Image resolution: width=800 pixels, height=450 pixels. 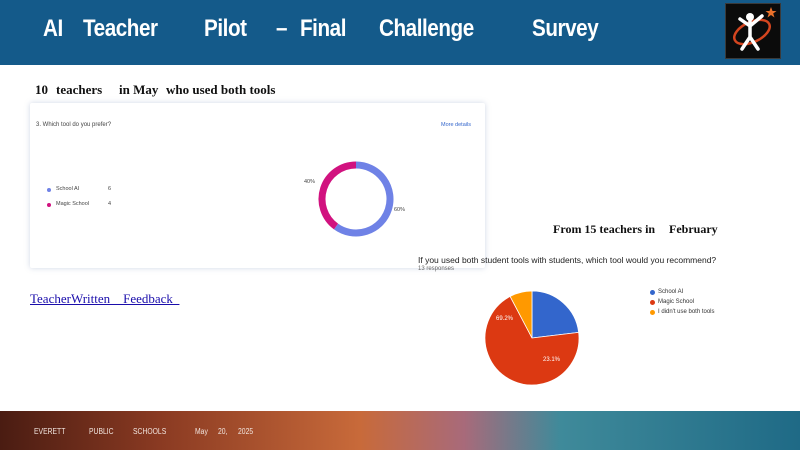 What do you see at coordinates (400, 210) in the screenshot?
I see `chart1-pct-label: 60%` at bounding box center [400, 210].